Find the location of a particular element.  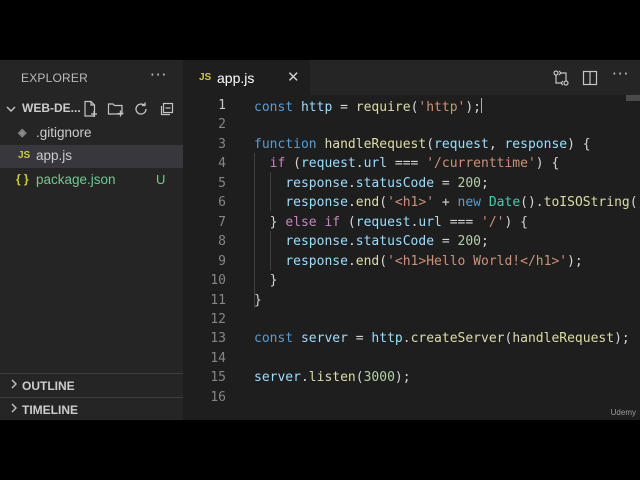

line-number: 12 is located at coordinates (218, 319).